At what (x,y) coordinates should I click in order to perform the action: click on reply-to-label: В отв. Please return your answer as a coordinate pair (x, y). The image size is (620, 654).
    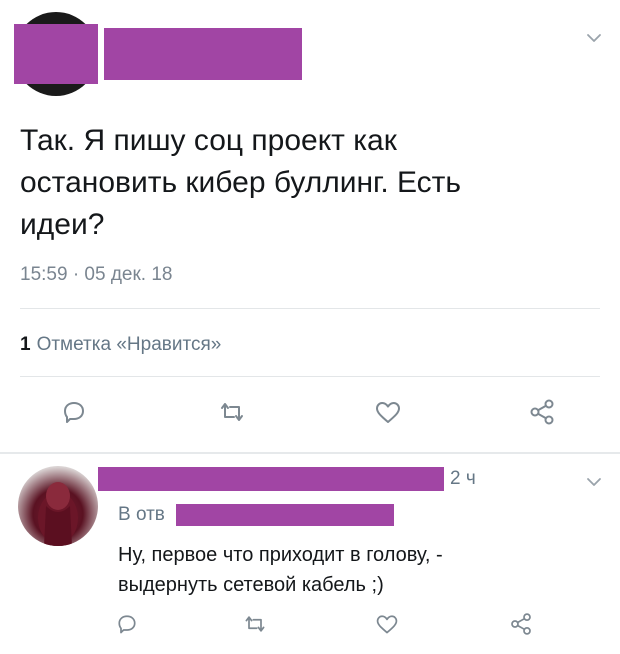
    Looking at the image, I should click on (141, 514).